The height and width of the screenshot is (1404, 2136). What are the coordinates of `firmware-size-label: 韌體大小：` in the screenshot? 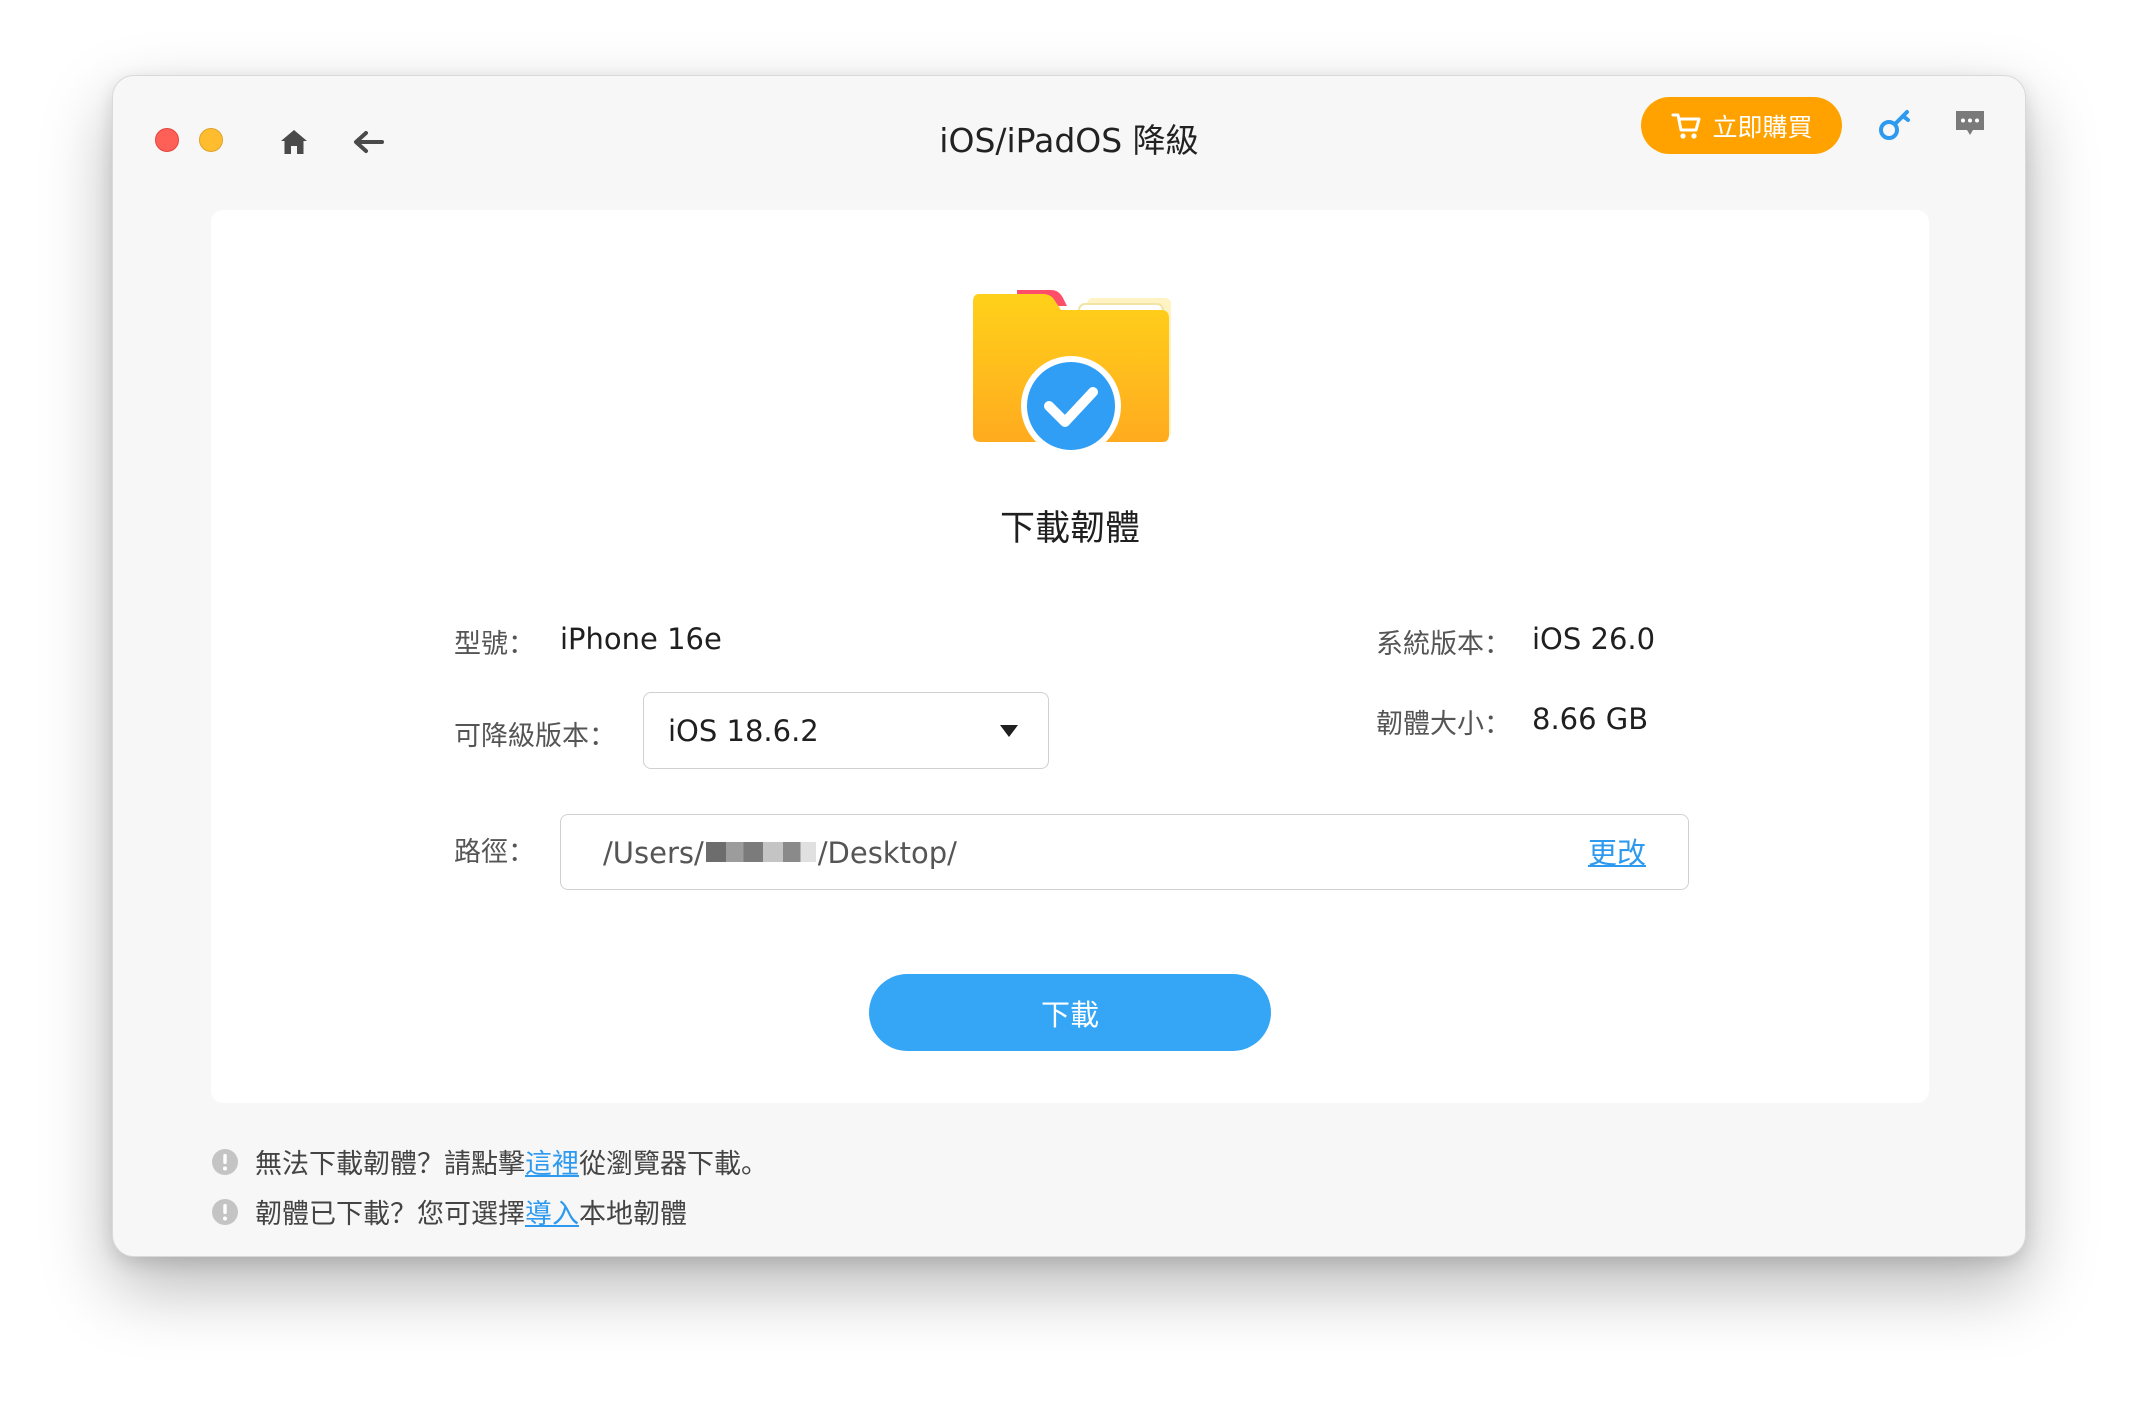 It's located at (1443, 724).